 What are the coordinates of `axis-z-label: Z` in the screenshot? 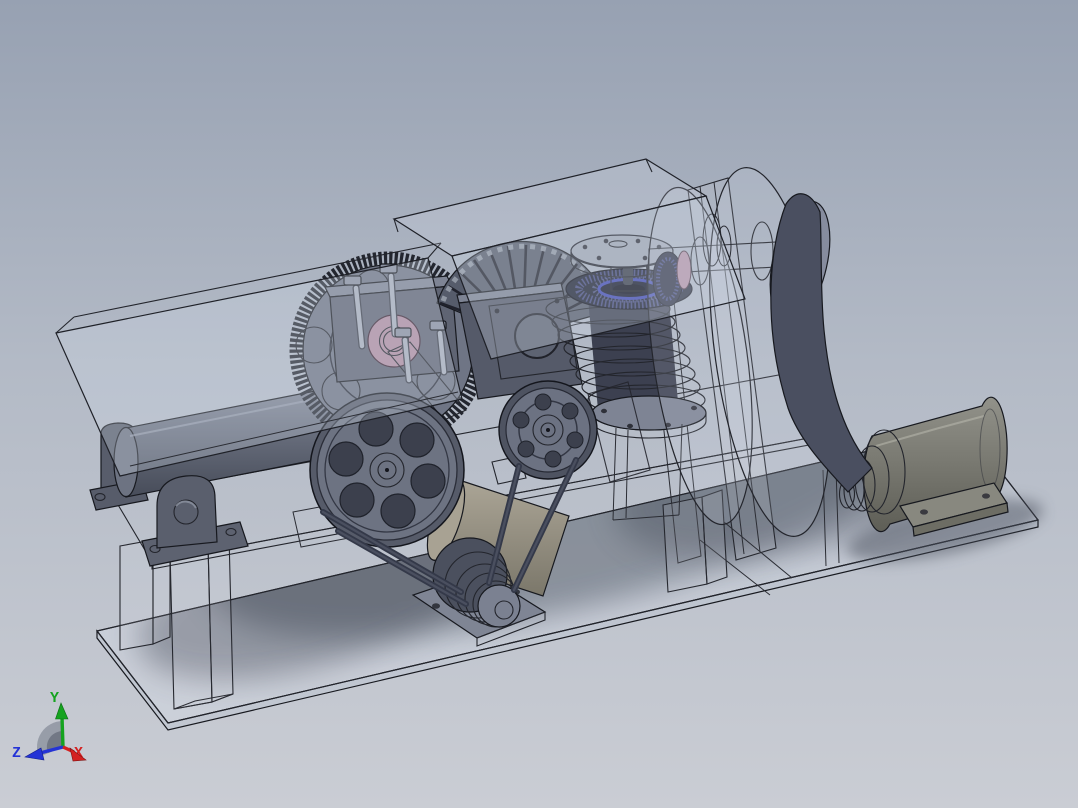 It's located at (16, 753).